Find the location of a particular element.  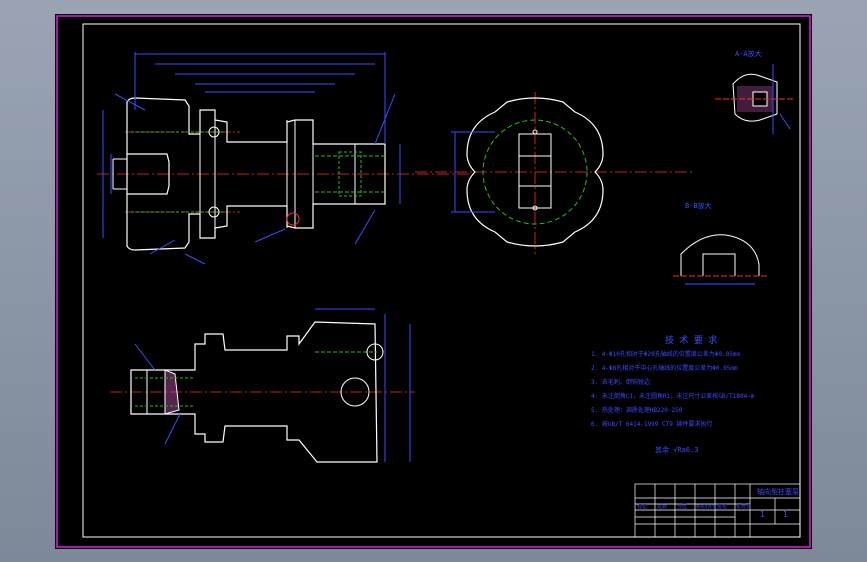

tech-req-line-5: 5. 热处理：调质处理HB220-250 is located at coordinates (637, 410).